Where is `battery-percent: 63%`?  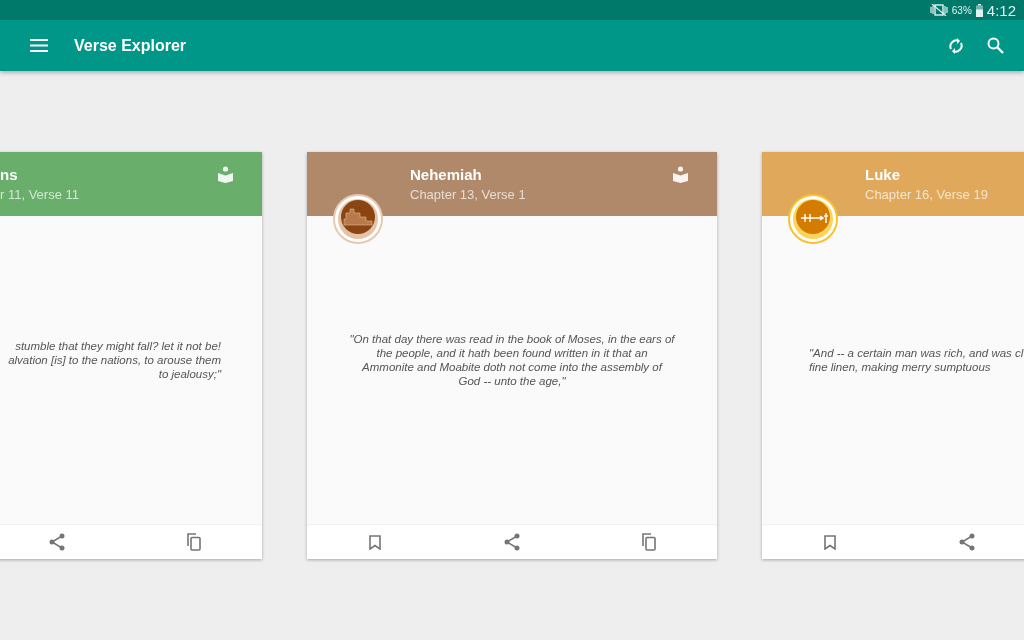 battery-percent: 63% is located at coordinates (961, 10).